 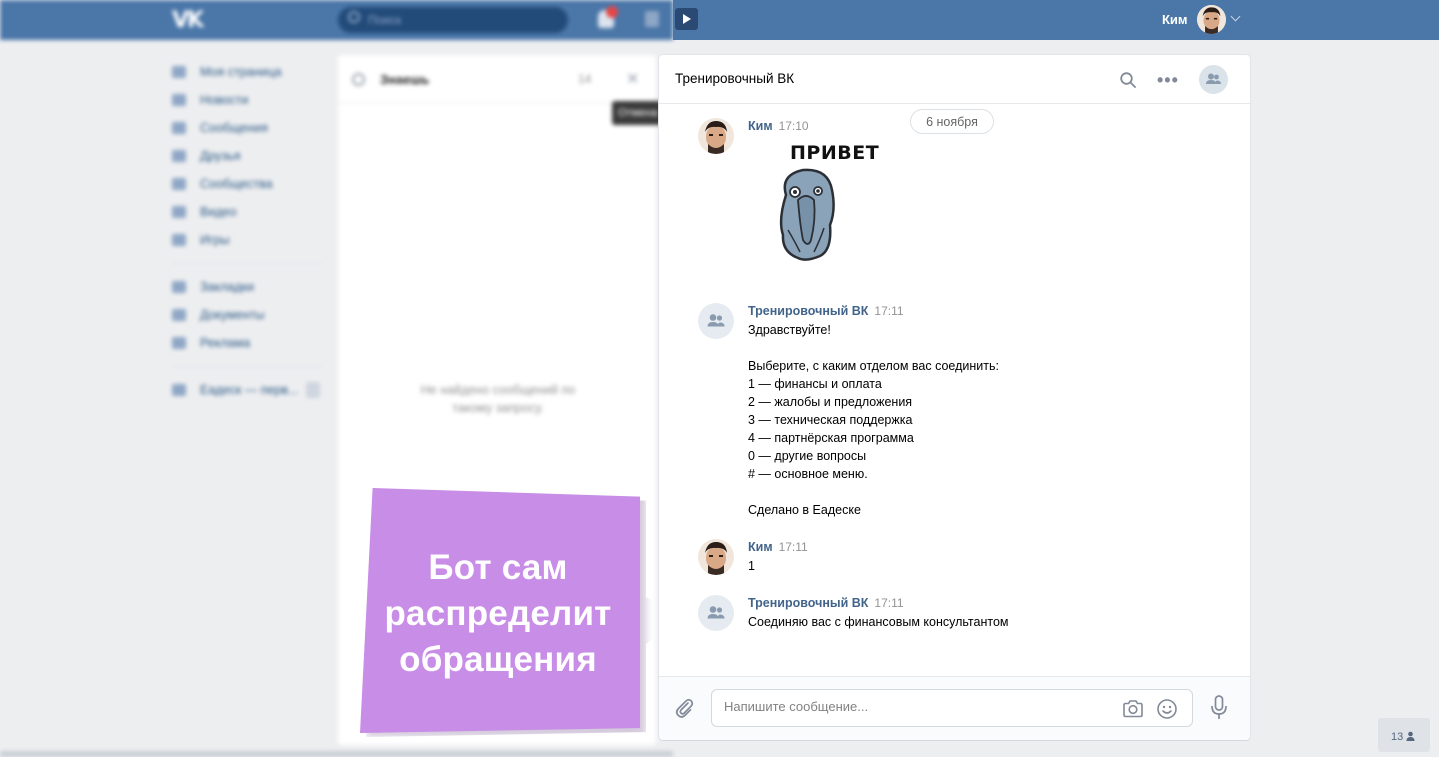 What do you see at coordinates (952, 121) in the screenshot?
I see `date-divider: 6 ноября` at bounding box center [952, 121].